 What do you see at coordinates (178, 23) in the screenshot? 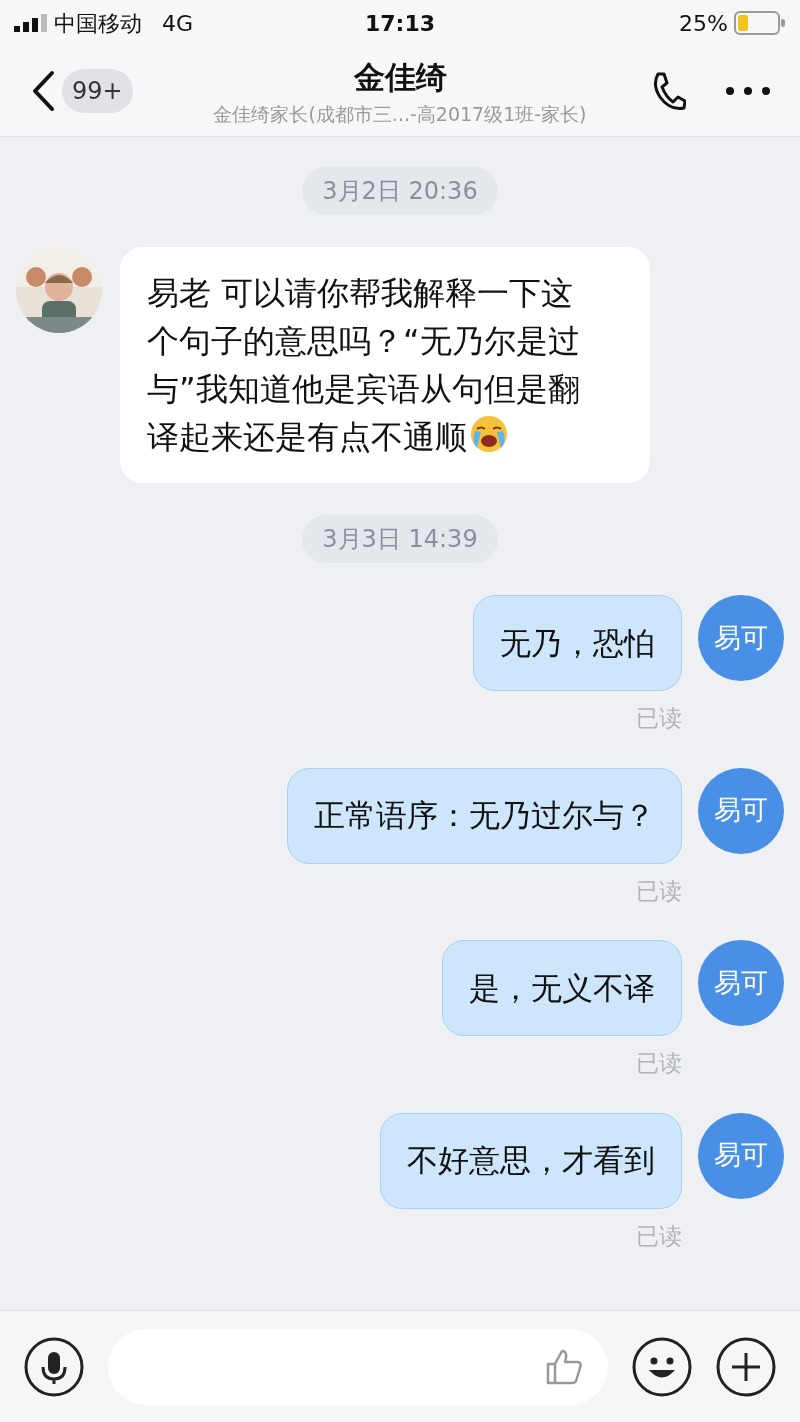
I see `network-type: 4G` at bounding box center [178, 23].